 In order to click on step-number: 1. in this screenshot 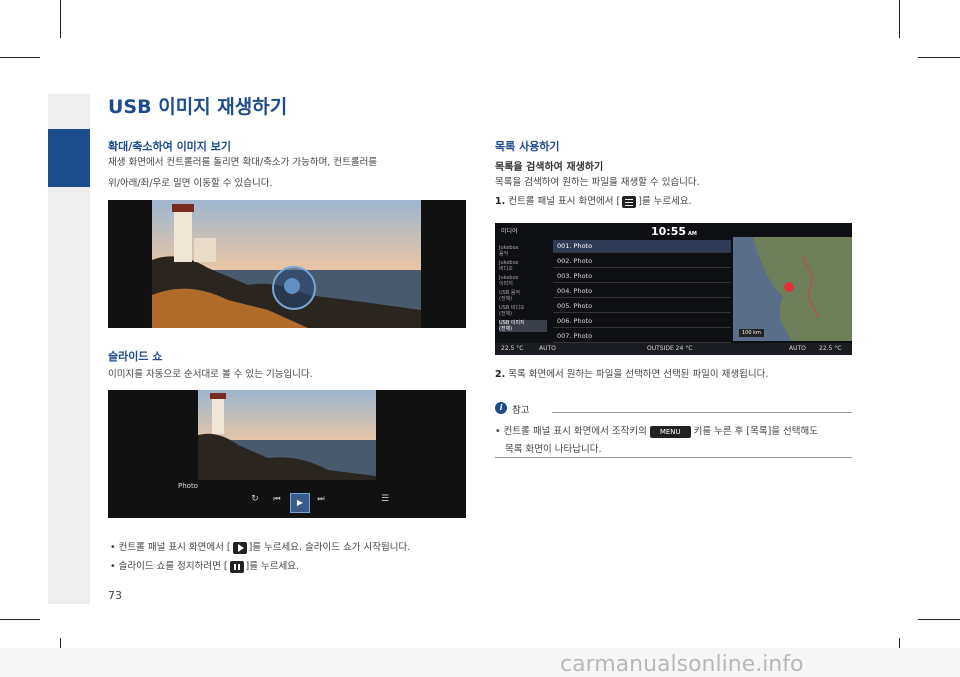, I will do `click(500, 201)`.